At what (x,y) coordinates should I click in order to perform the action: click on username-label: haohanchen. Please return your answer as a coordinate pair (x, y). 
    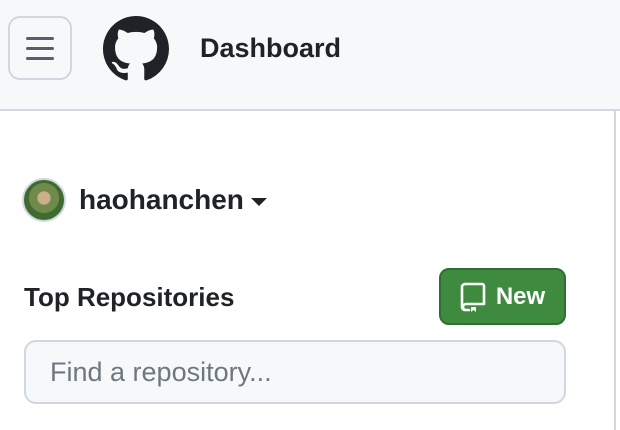
    Looking at the image, I should click on (161, 199).